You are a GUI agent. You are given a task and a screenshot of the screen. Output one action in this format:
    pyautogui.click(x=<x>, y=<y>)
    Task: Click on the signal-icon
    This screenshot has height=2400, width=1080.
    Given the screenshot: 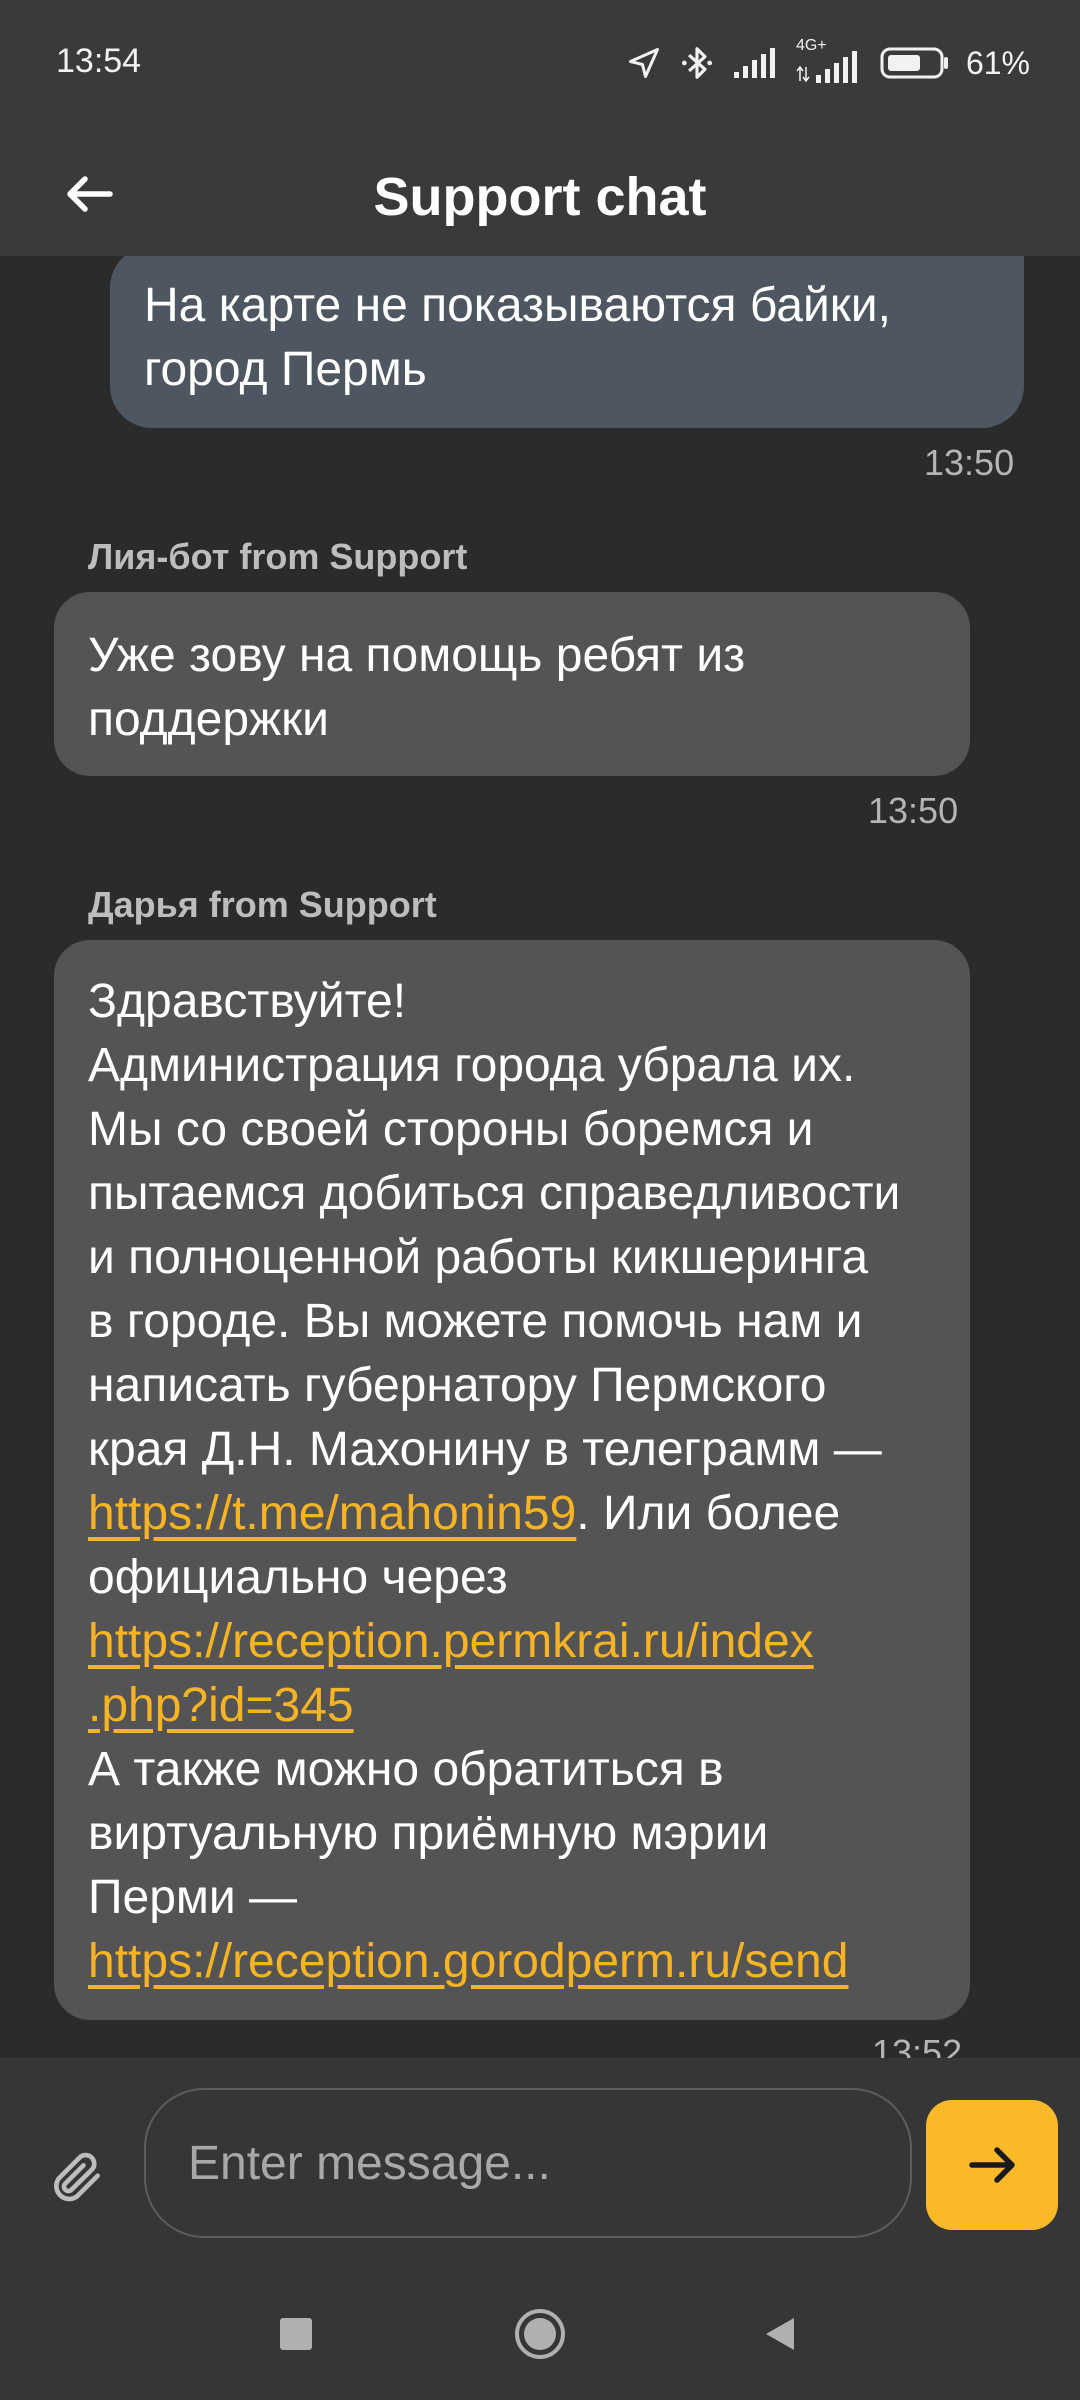 What is the action you would take?
    pyautogui.click(x=756, y=63)
    